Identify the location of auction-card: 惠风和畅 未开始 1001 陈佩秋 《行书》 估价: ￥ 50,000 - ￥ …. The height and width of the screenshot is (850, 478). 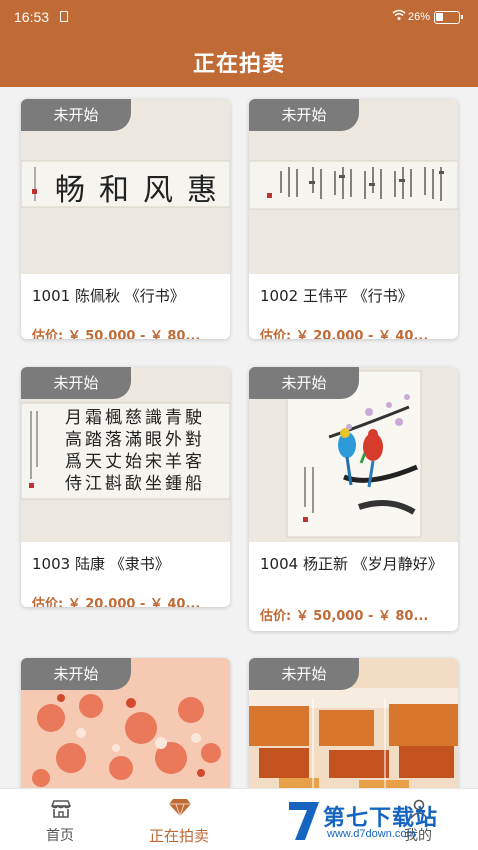
(125, 219).